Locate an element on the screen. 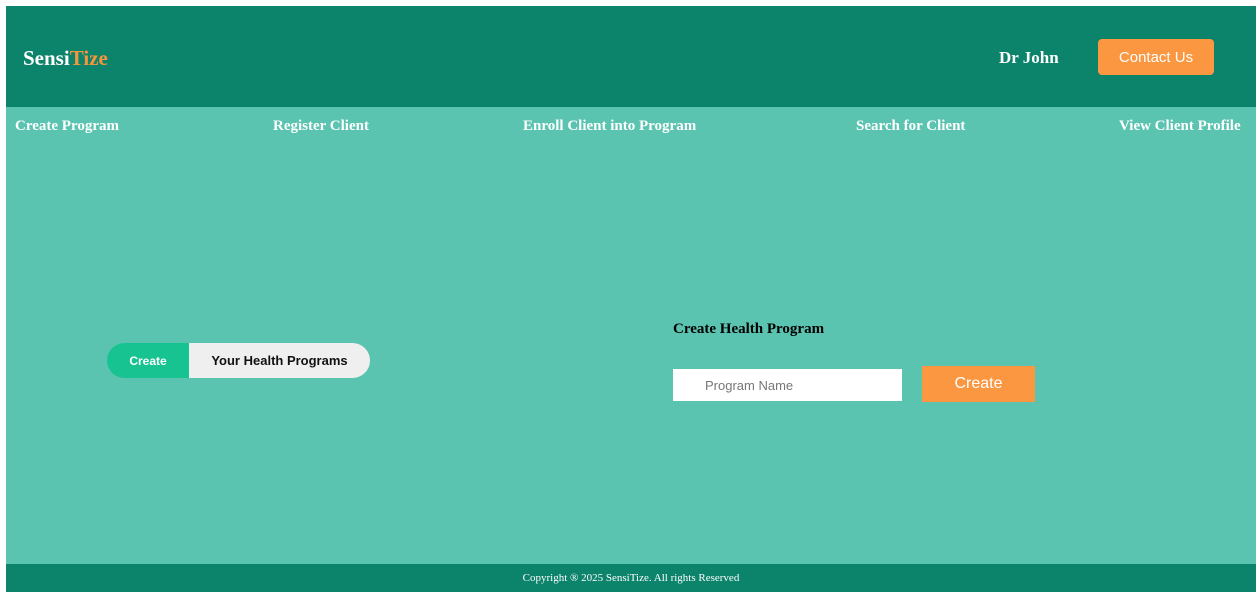  create-program-button: Create is located at coordinates (978, 384).